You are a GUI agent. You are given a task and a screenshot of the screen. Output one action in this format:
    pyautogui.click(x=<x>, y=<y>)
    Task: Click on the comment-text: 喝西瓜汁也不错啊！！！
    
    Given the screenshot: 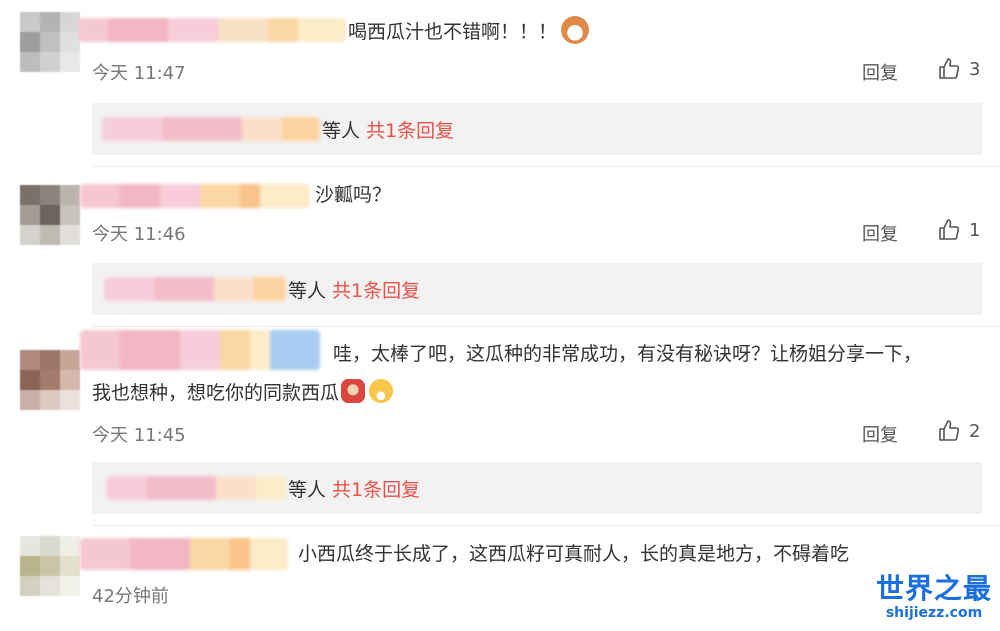 What is the action you would take?
    pyautogui.click(x=469, y=31)
    